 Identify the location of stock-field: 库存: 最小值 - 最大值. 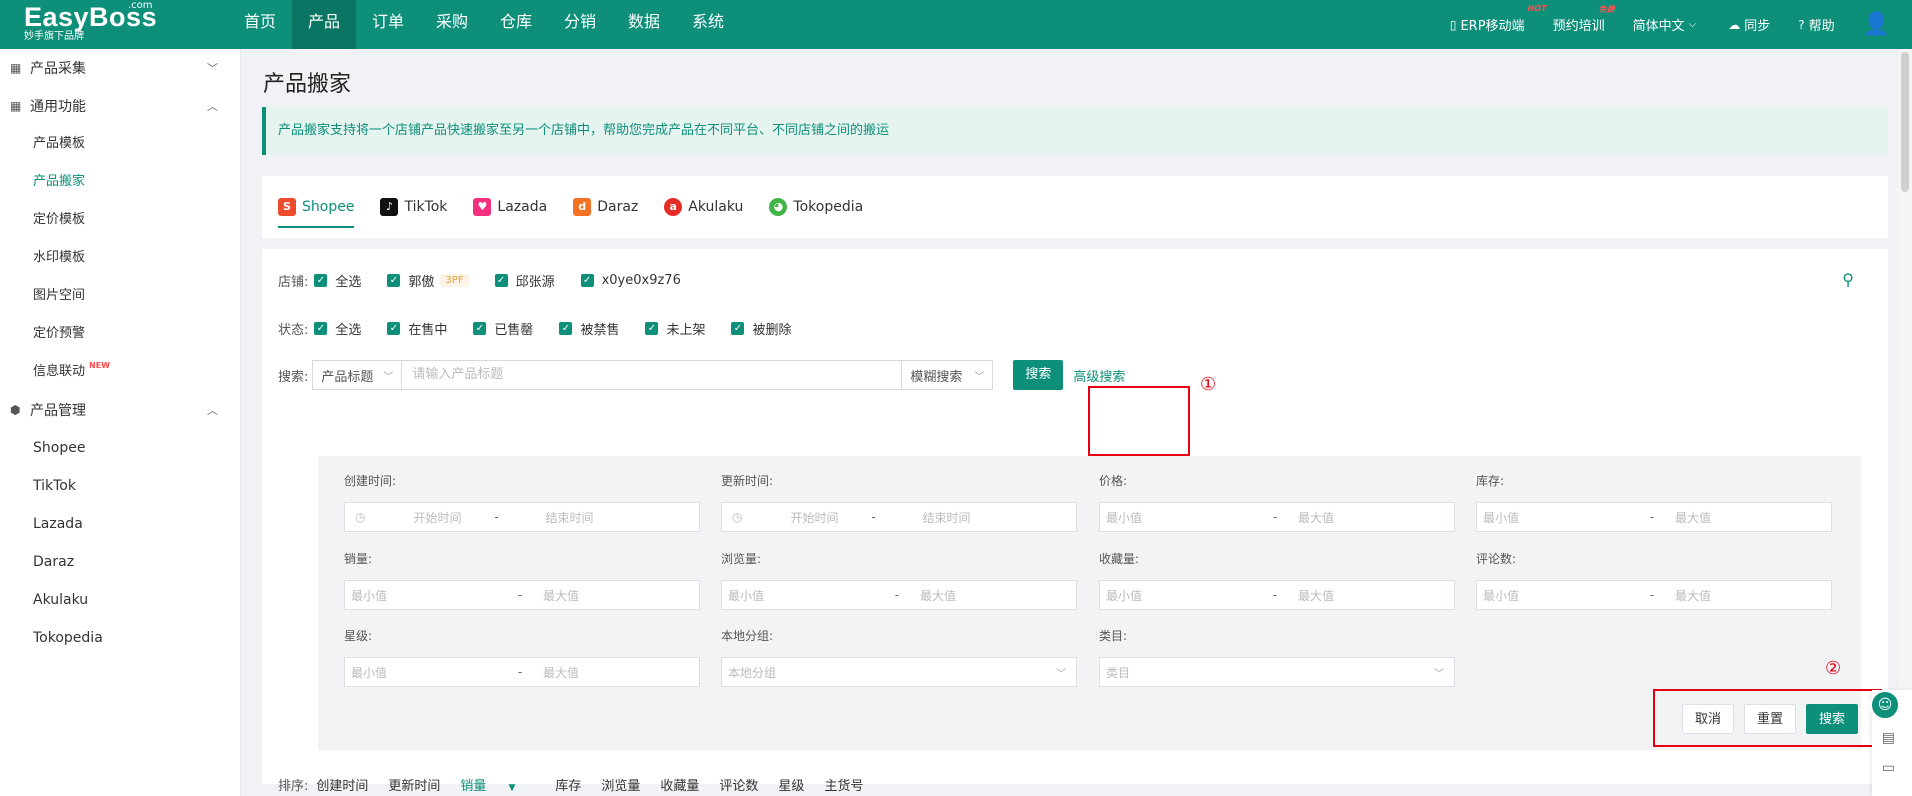
(1654, 502).